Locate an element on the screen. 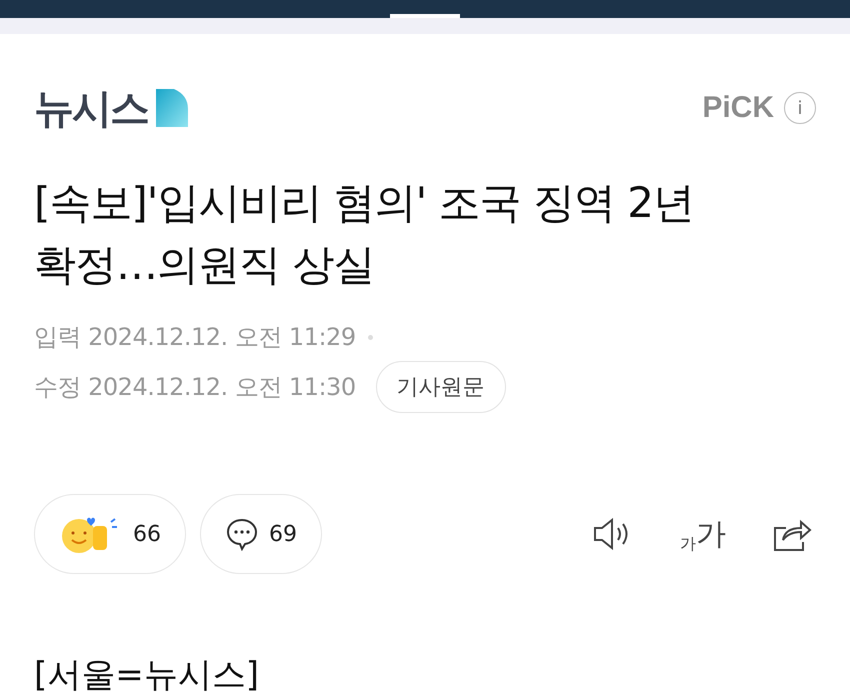 Image resolution: width=850 pixels, height=692 pixels. speech-bubble-icon is located at coordinates (242, 534).